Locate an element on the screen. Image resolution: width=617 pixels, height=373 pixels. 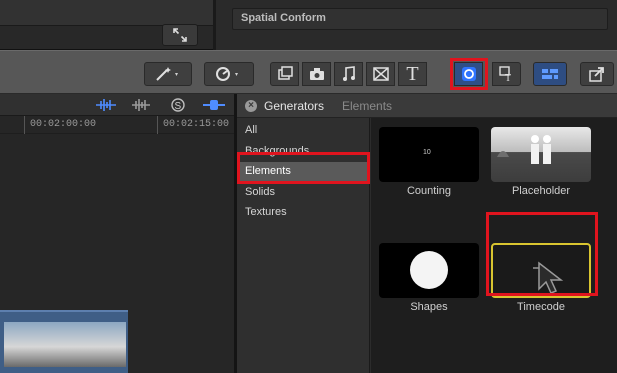
circle-shape is located at coordinates (429, 270).